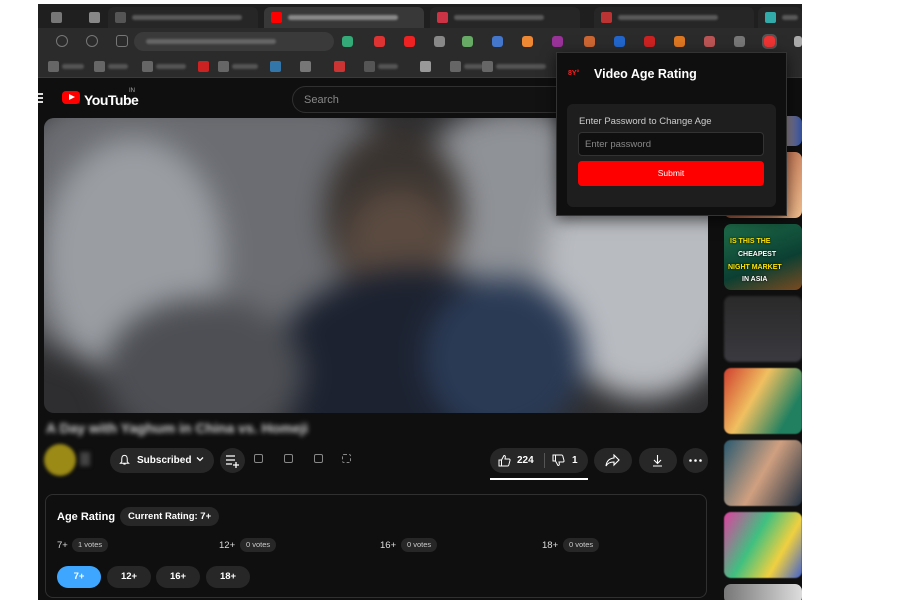 The height and width of the screenshot is (600, 900). I want to click on copy-icon, so click(258, 458).